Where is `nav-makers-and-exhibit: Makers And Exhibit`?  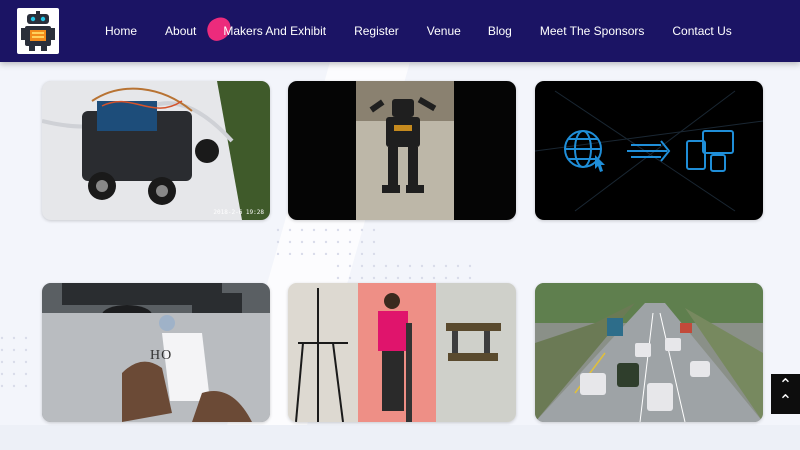
nav-makers-and-exhibit: Makers And Exhibit is located at coordinates (265, 29).